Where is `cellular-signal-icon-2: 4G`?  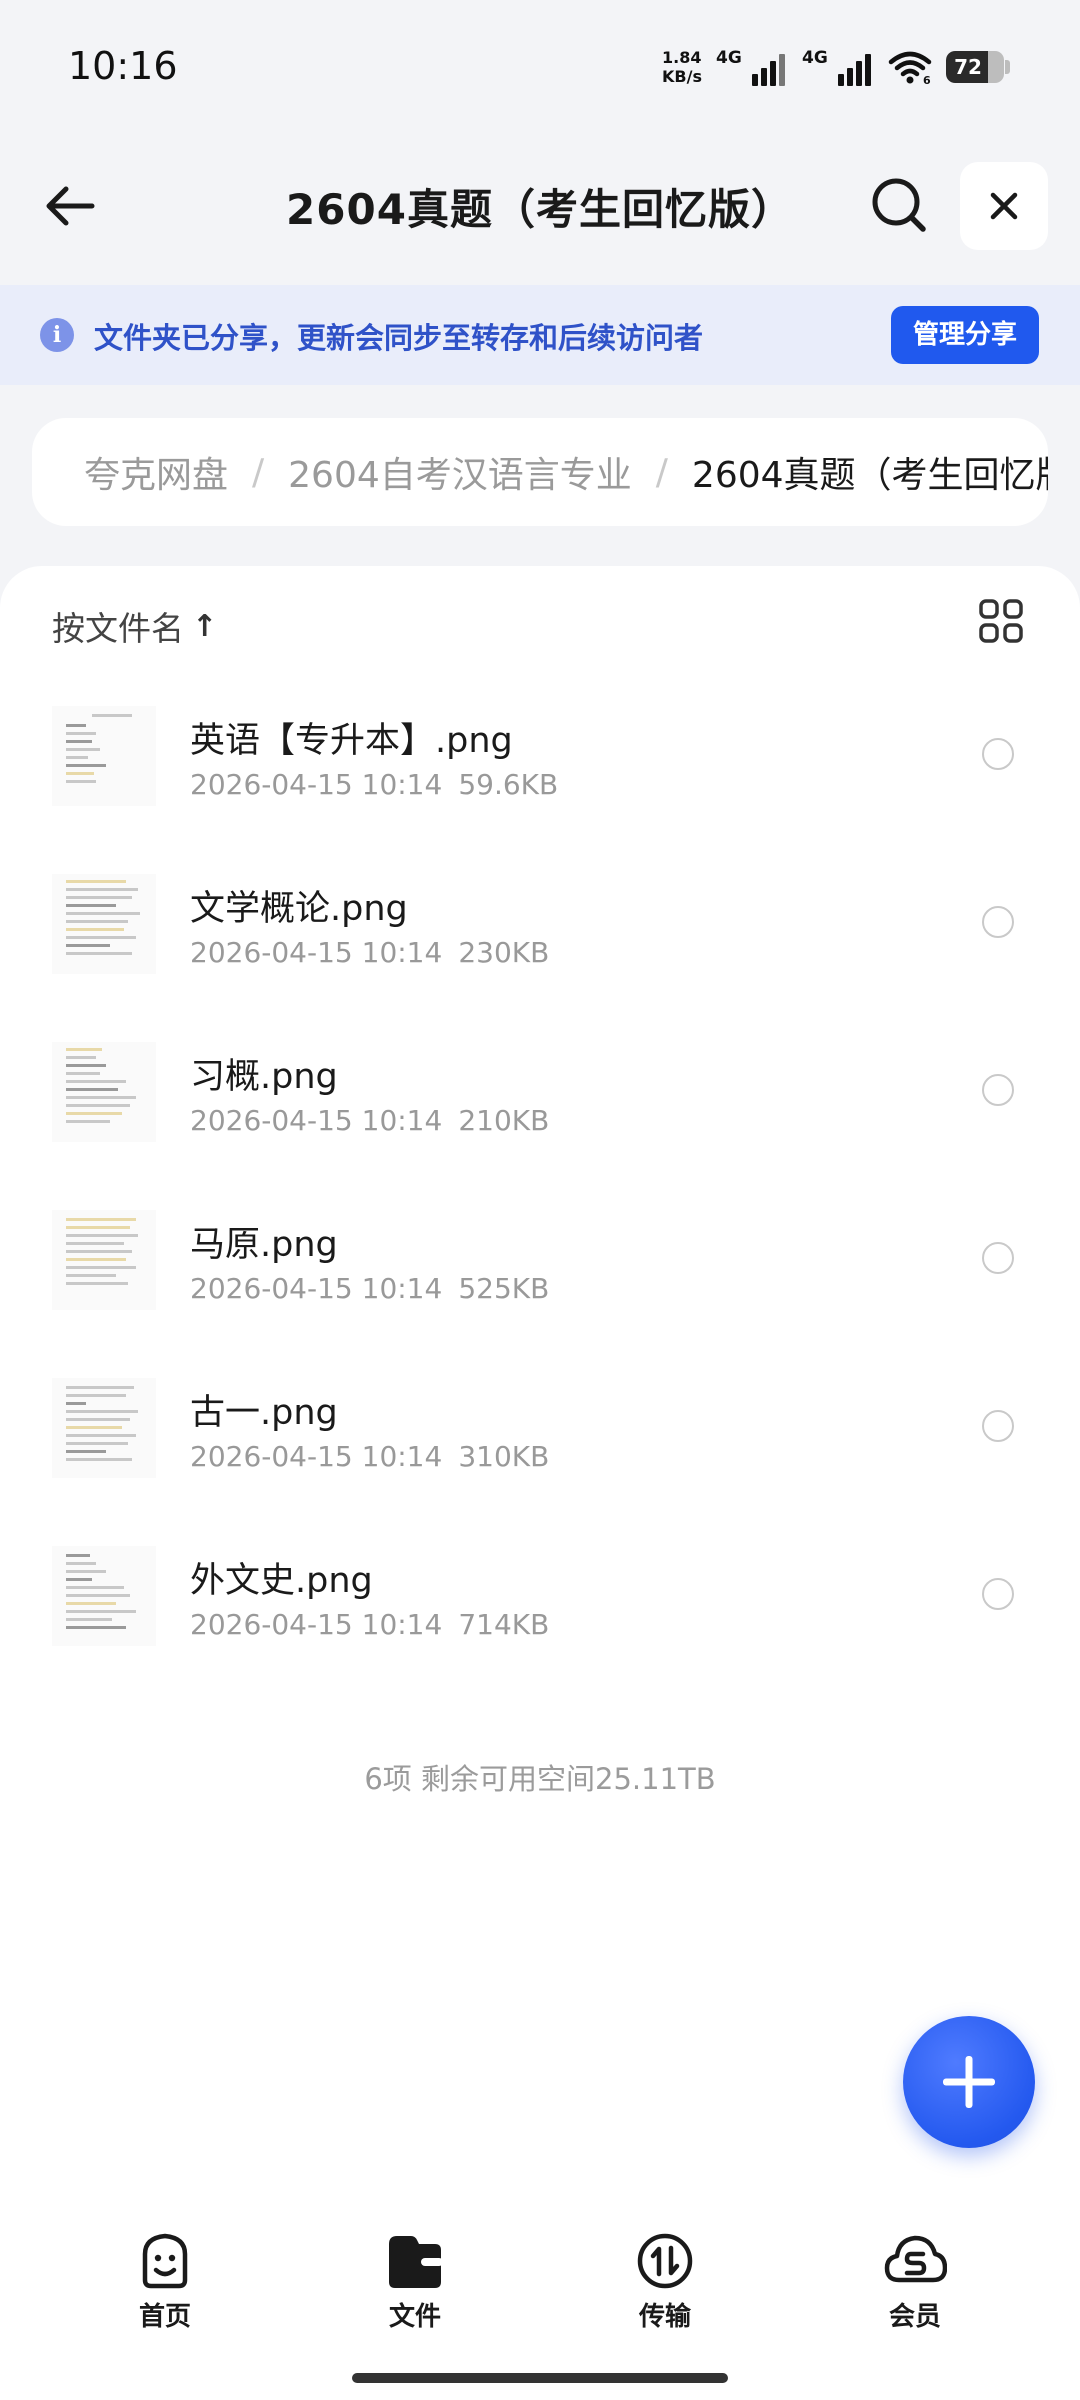 cellular-signal-icon-2: 4G is located at coordinates (838, 67).